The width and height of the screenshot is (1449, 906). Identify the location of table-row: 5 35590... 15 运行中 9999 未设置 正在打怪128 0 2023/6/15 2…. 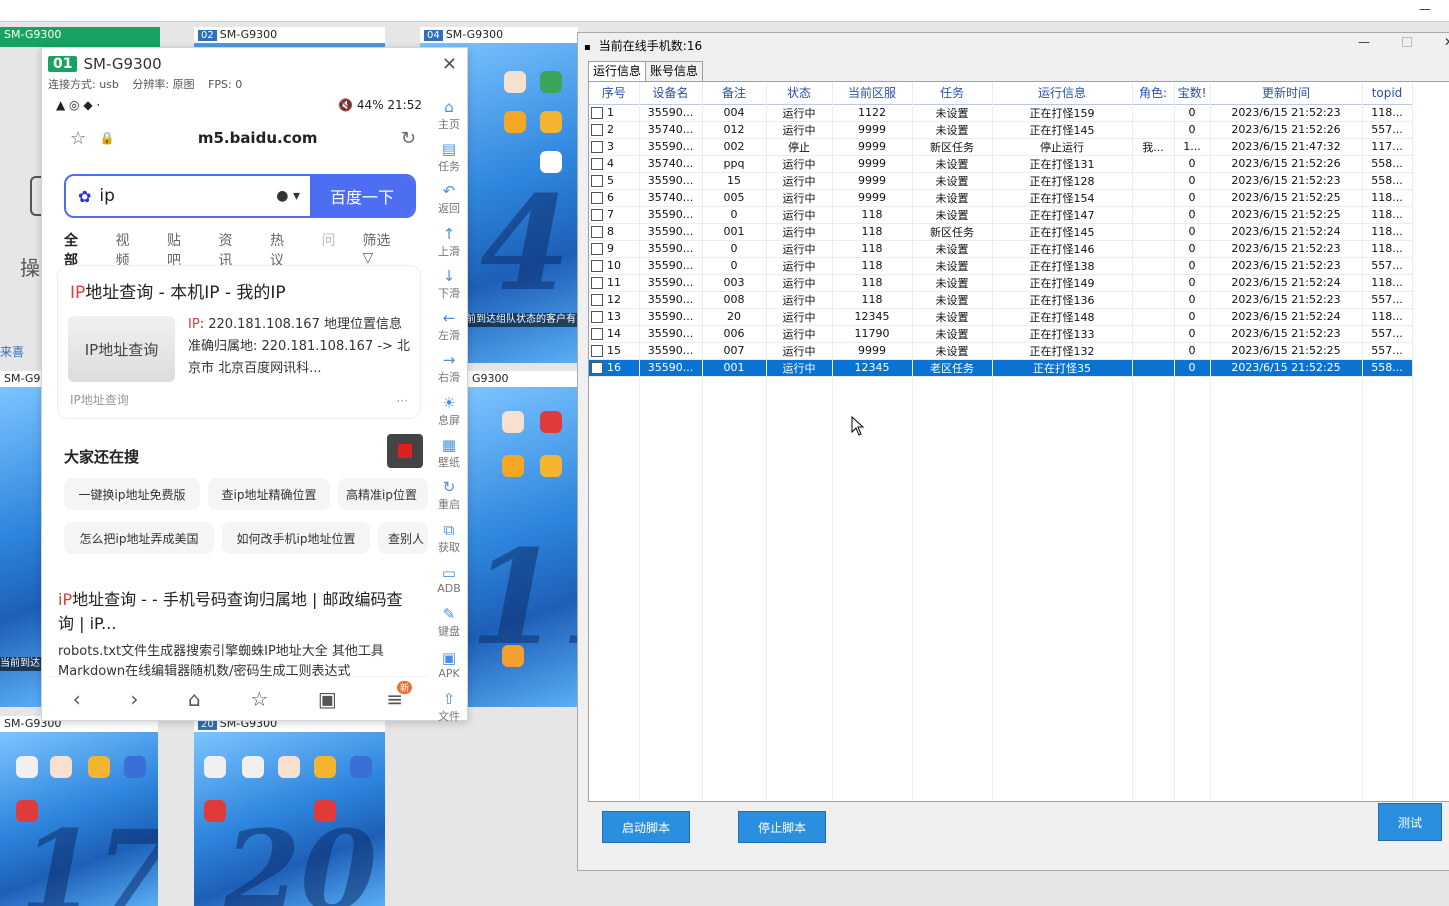
(1001, 181).